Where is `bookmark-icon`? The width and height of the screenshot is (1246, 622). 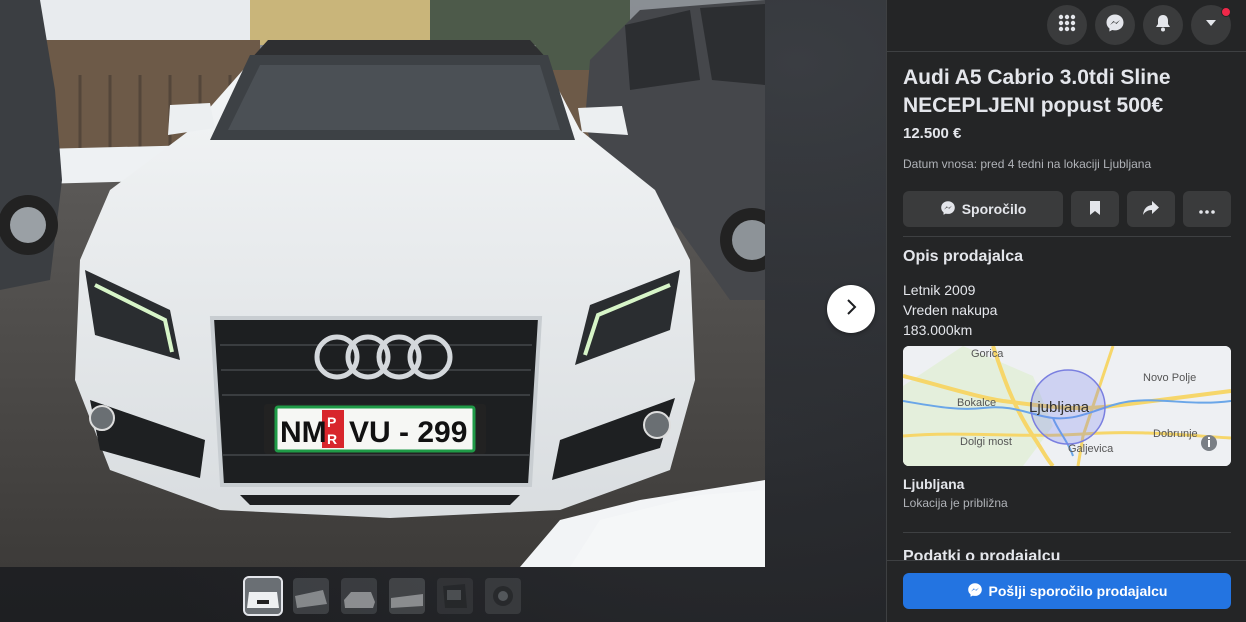
bookmark-icon is located at coordinates (1095, 209).